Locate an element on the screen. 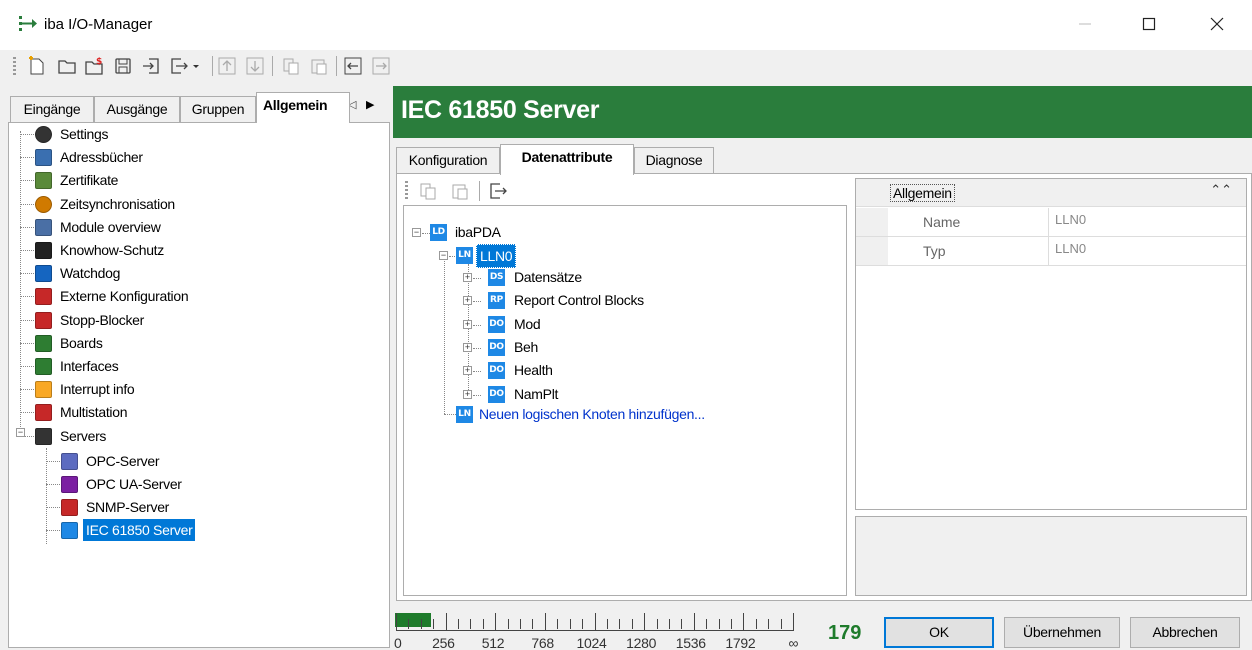 This screenshot has height=650, width=1252. import-icon is located at coordinates (151, 66).